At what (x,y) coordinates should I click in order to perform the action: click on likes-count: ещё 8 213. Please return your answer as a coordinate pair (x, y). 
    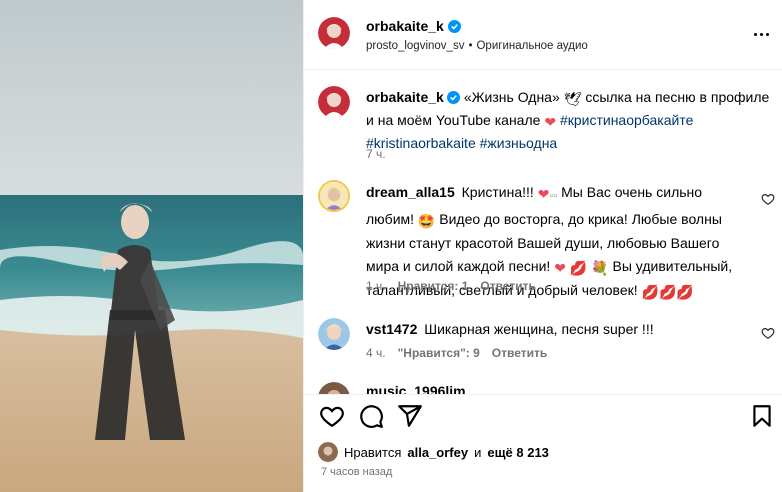
    Looking at the image, I should click on (518, 452).